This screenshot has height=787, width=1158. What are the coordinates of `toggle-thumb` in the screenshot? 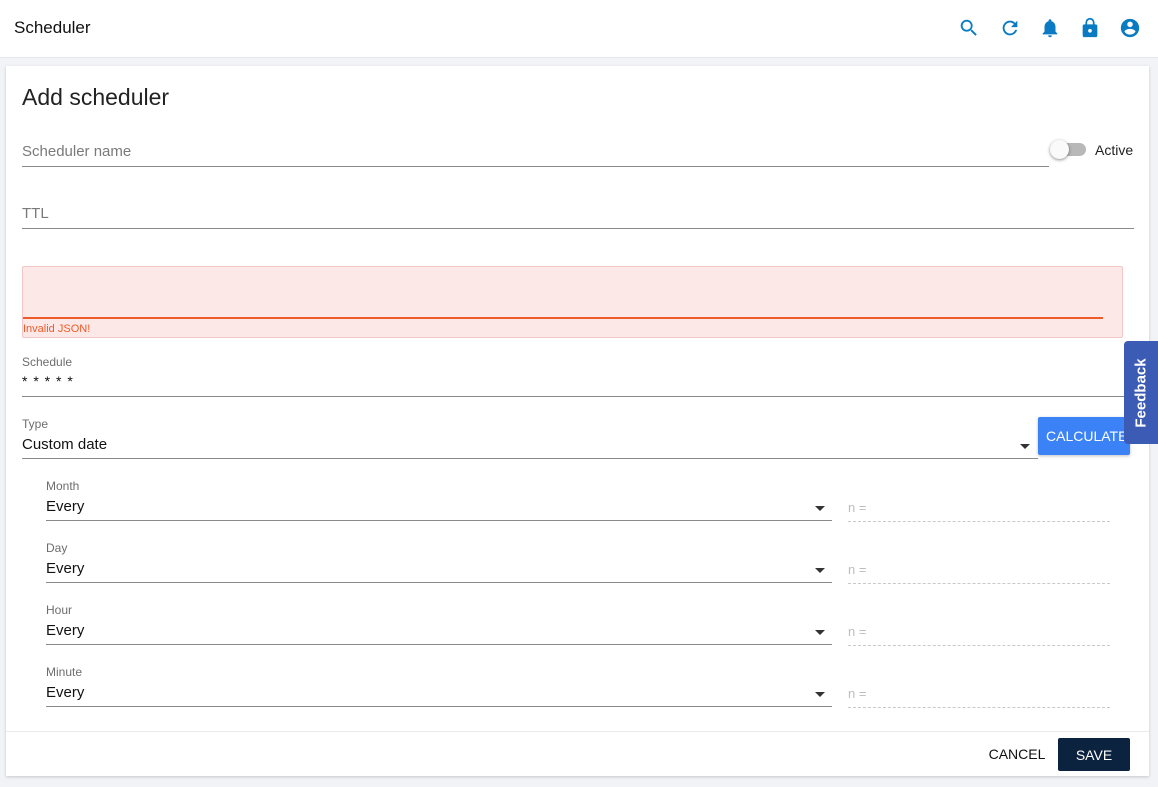 It's located at (1059, 149).